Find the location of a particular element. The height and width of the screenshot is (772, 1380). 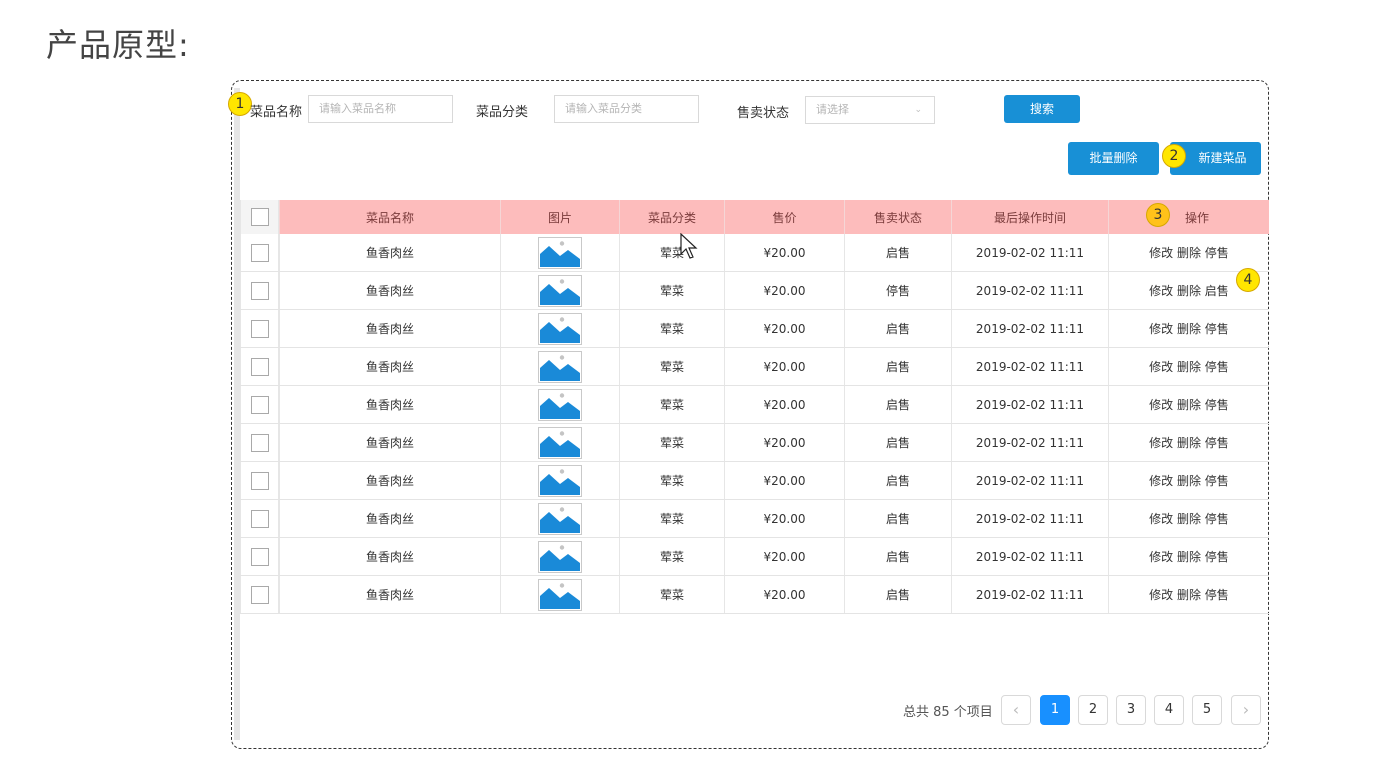

annotation-marker-4: 4 is located at coordinates (1248, 280).